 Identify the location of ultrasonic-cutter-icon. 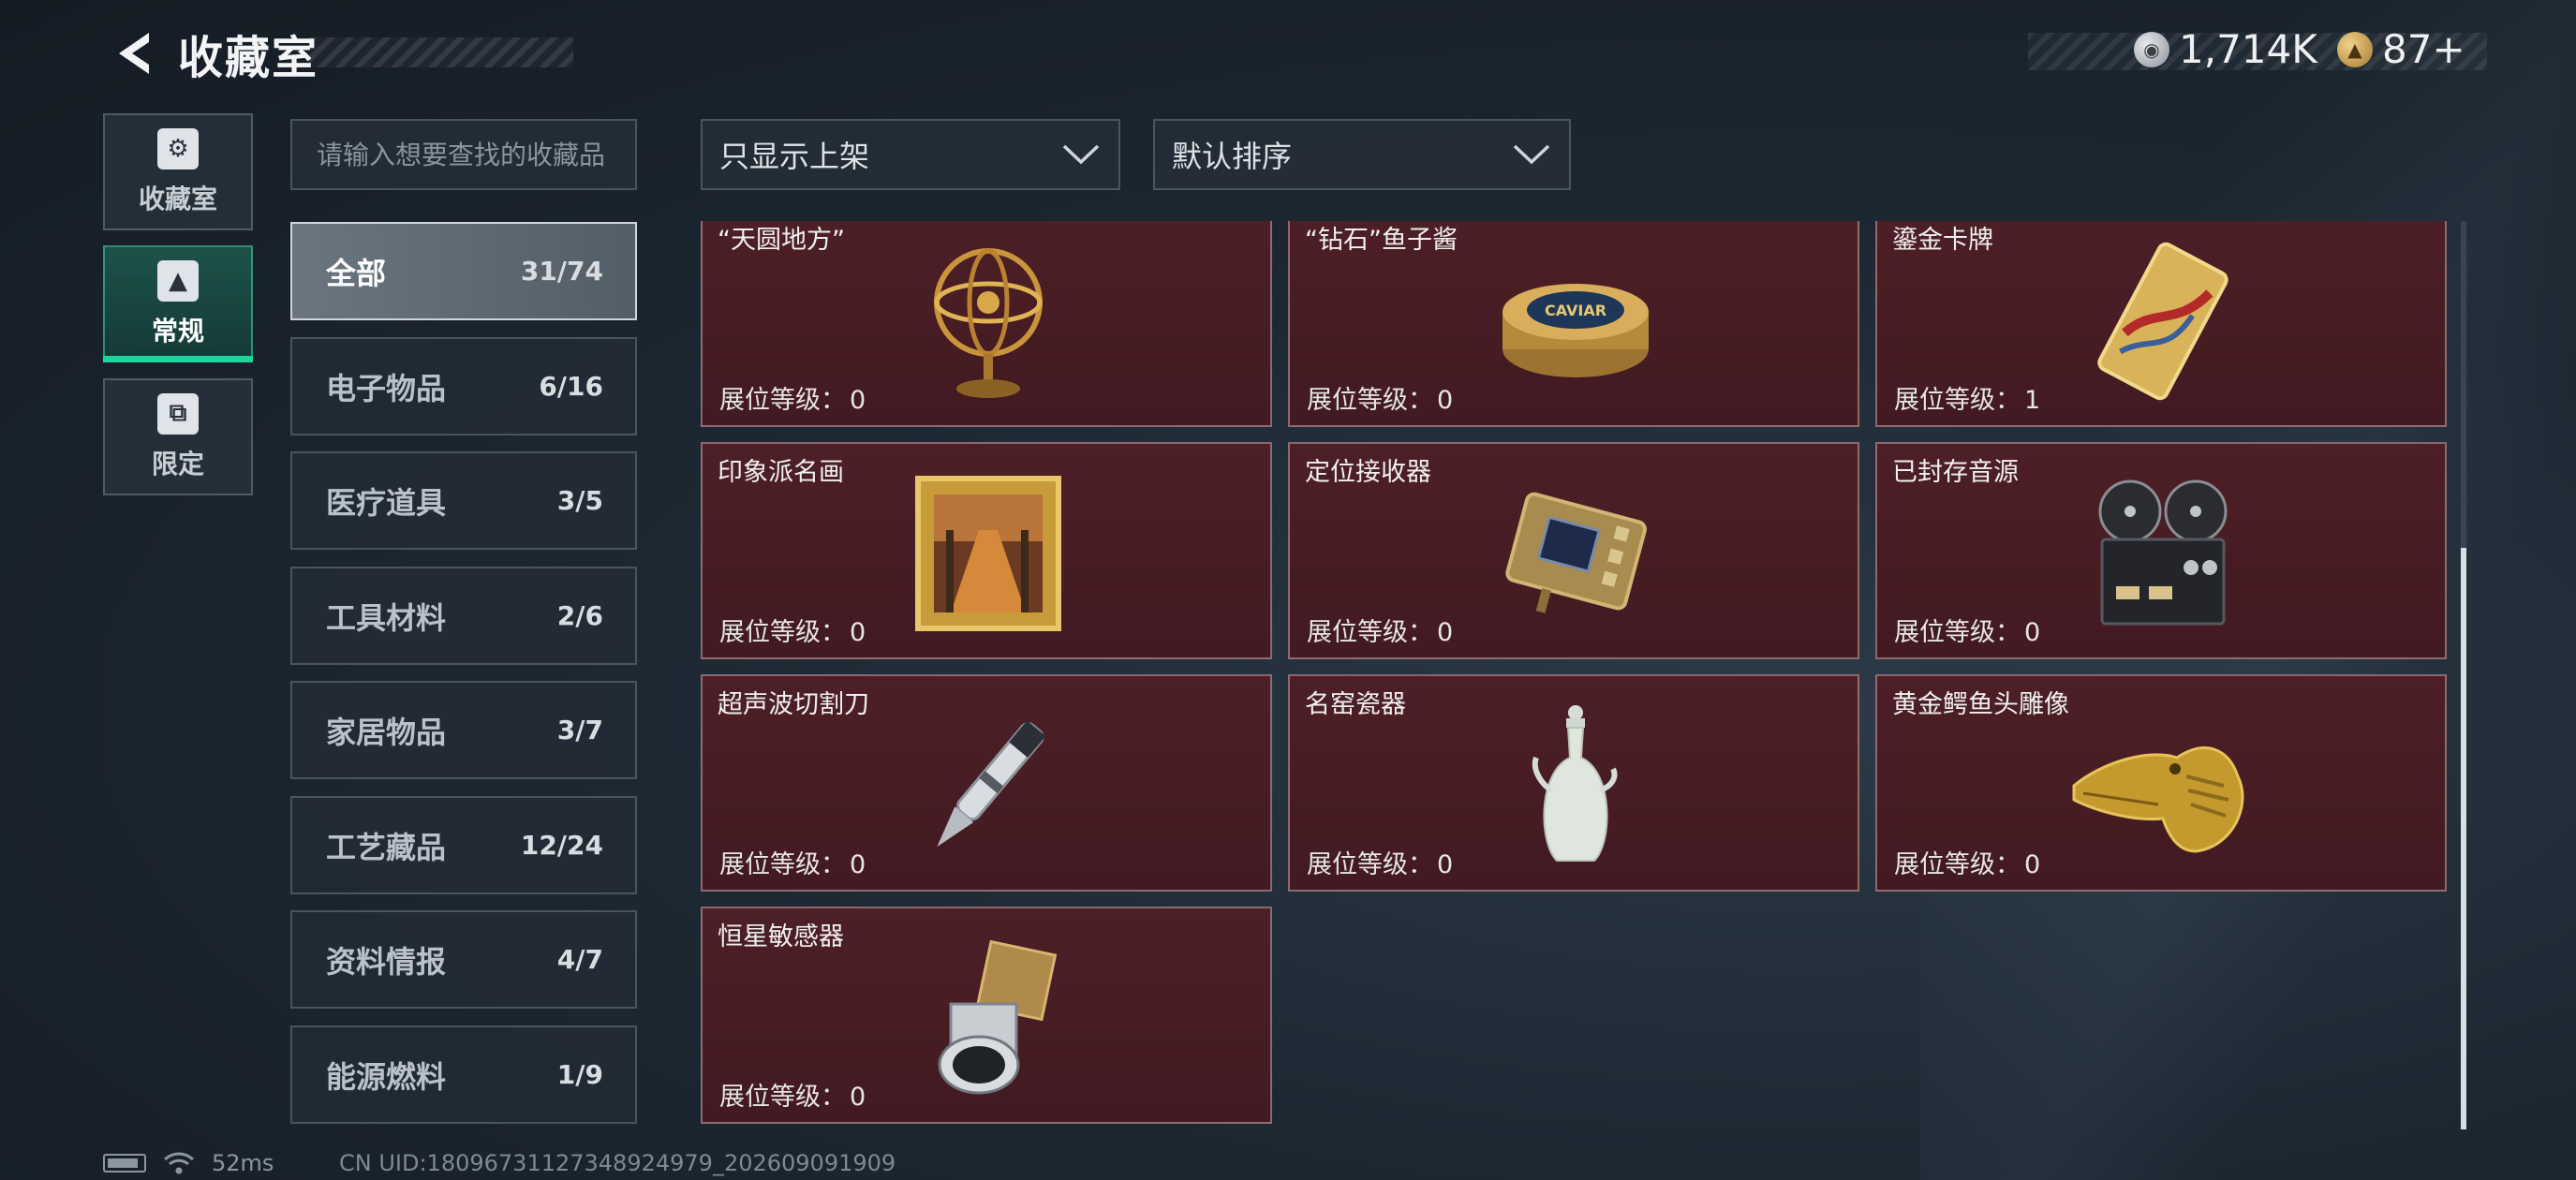
(988, 786).